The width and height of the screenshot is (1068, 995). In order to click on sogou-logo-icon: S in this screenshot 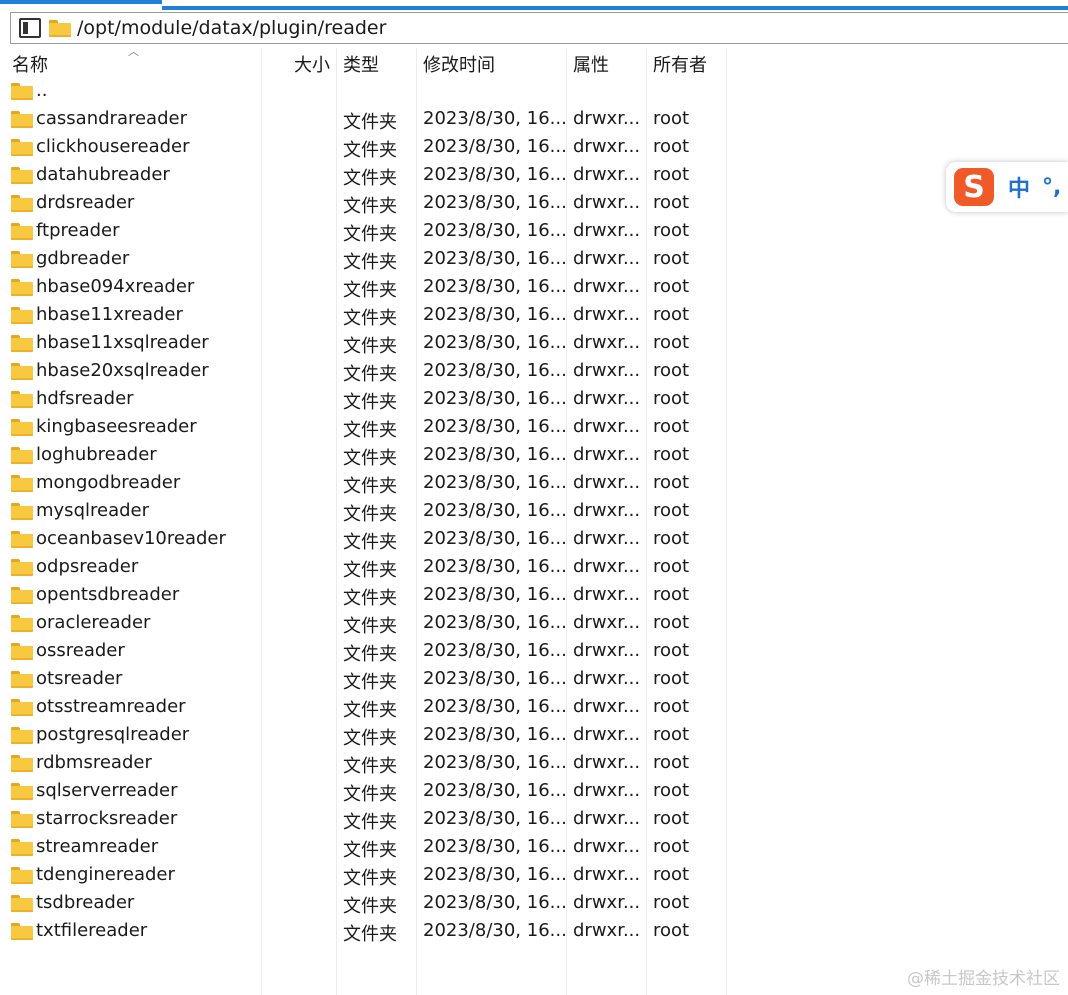, I will do `click(974, 187)`.